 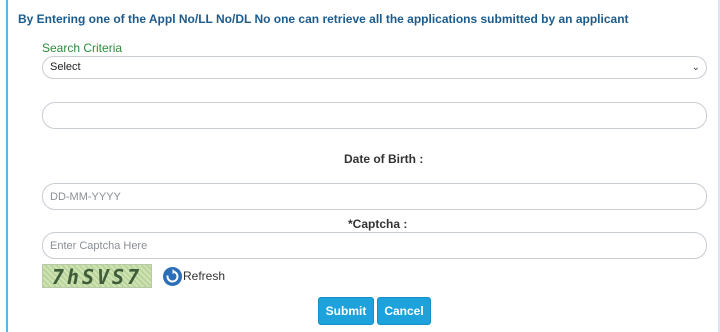 What do you see at coordinates (7, 166) in the screenshot?
I see `left-border` at bounding box center [7, 166].